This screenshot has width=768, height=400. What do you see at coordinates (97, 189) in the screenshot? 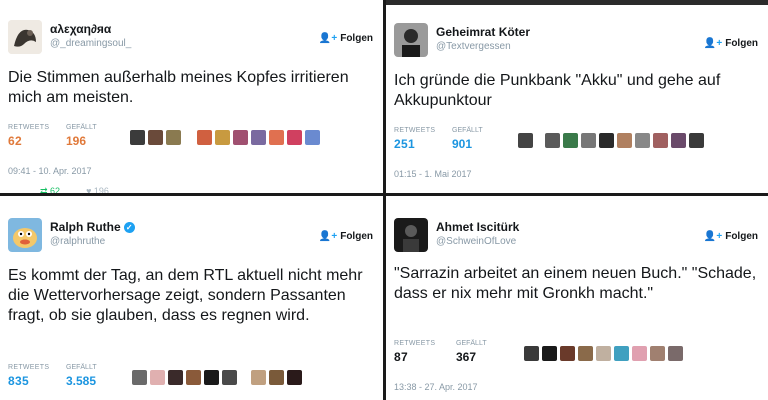
I see `heart-icon: ♥ 196` at bounding box center [97, 189].